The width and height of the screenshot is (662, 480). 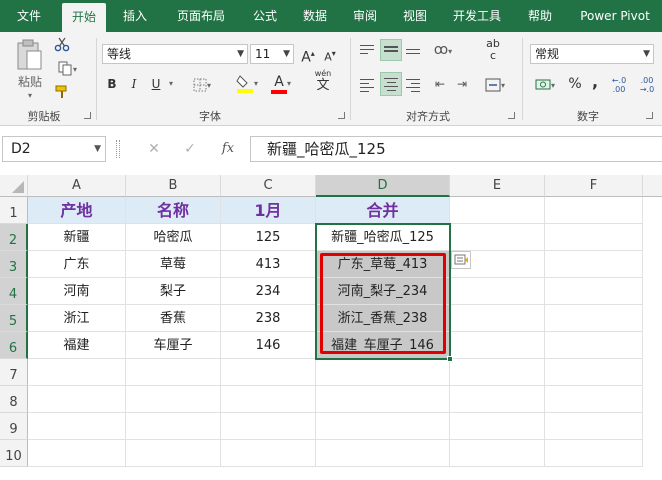 I want to click on align-top-icon, so click(x=368, y=49).